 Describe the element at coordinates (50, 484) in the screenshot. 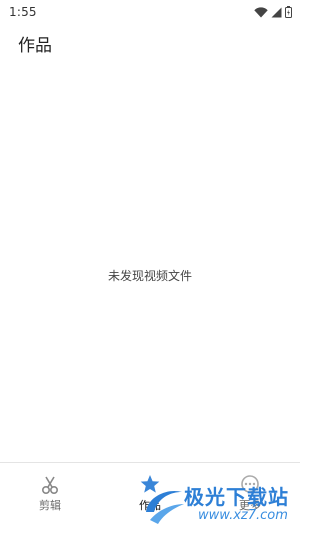

I see `scissors-icon` at that location.